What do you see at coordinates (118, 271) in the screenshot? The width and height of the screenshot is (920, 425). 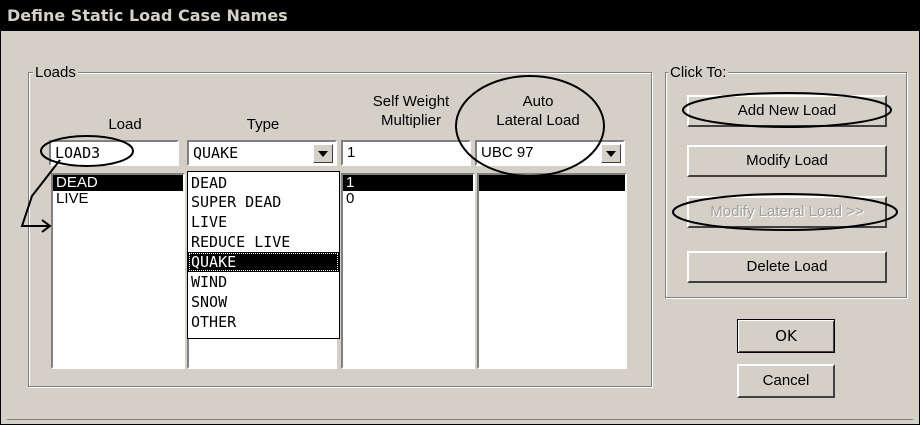 I see `load-list: DEAD LIVE` at bounding box center [118, 271].